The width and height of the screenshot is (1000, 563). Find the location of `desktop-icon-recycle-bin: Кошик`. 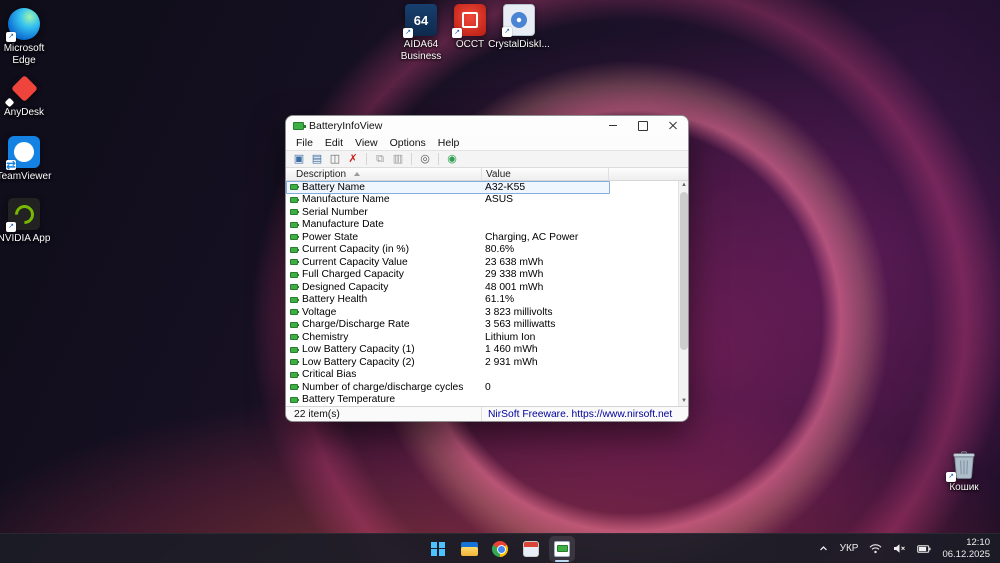

desktop-icon-recycle-bin: Кошик is located at coordinates (964, 471).